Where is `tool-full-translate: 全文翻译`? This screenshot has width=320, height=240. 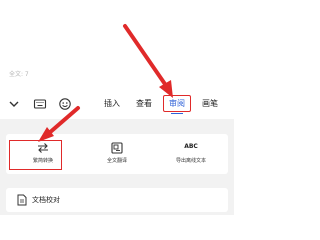 tool-full-translate: 全文翻译 is located at coordinates (117, 154).